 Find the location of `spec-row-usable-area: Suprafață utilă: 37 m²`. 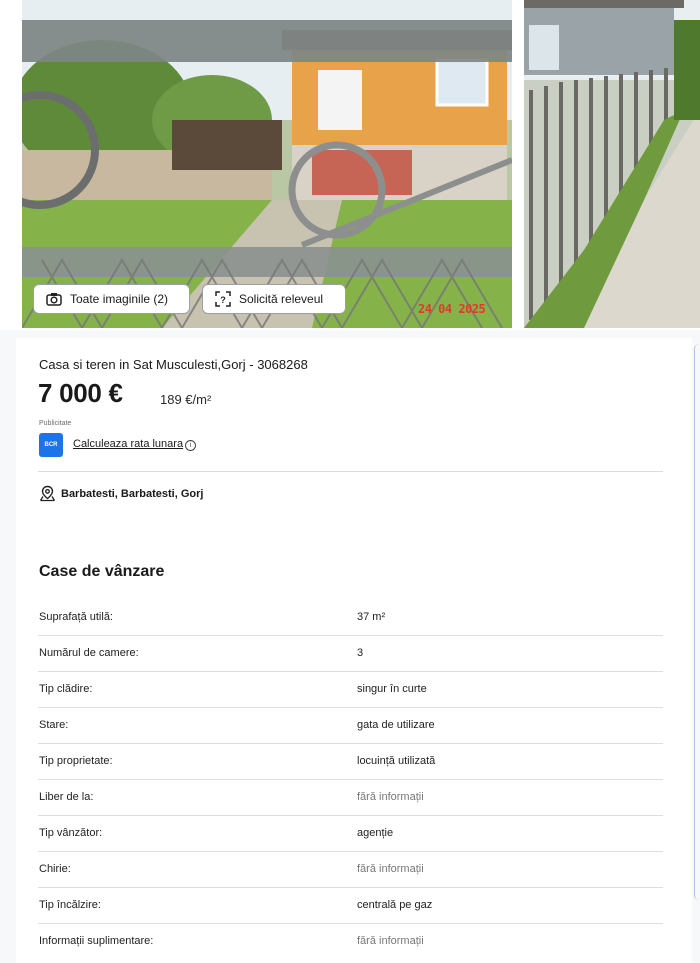

spec-row-usable-area: Suprafață utilă: 37 m² is located at coordinates (350, 618).